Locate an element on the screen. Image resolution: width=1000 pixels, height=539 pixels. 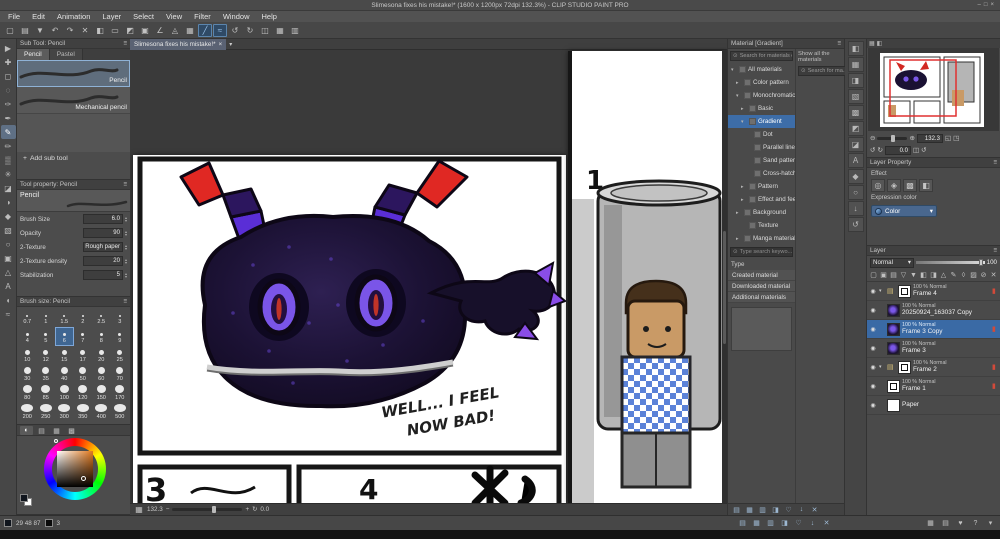
save-icon: ▼ is located at coordinates (40, 30).